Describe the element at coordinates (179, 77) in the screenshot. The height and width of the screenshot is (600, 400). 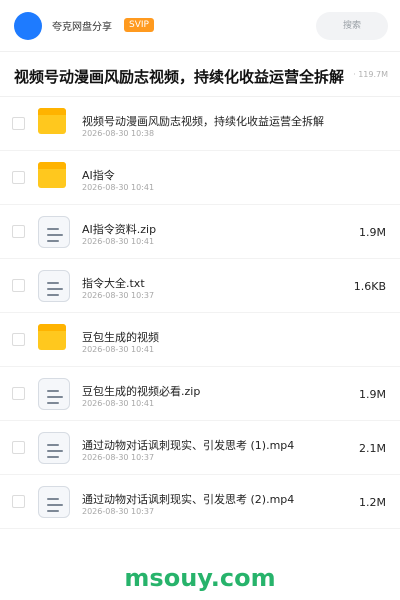
I see `share-title: 视频号动漫画风励志视频，持续化收益运营全拆解` at that location.